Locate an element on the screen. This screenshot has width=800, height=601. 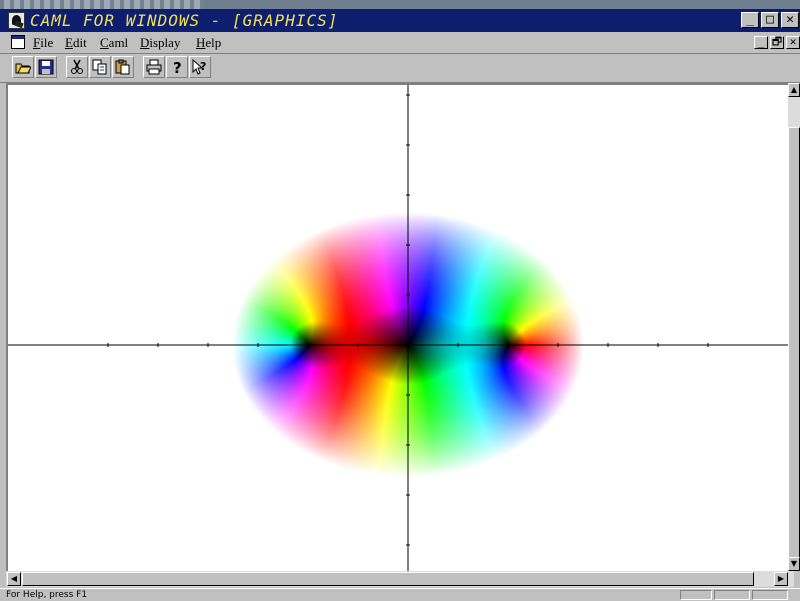
copy-button is located at coordinates (100, 67).